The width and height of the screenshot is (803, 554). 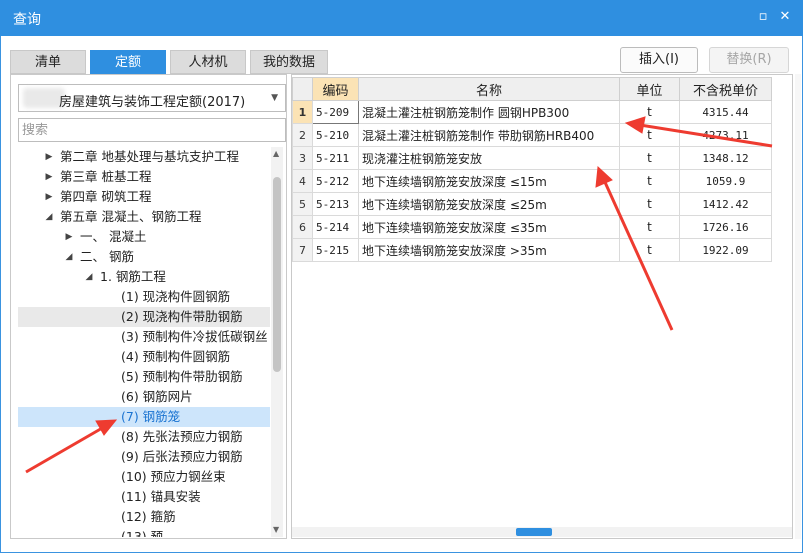 I want to click on tree-item: (6) 钢筋网片, so click(x=144, y=397).